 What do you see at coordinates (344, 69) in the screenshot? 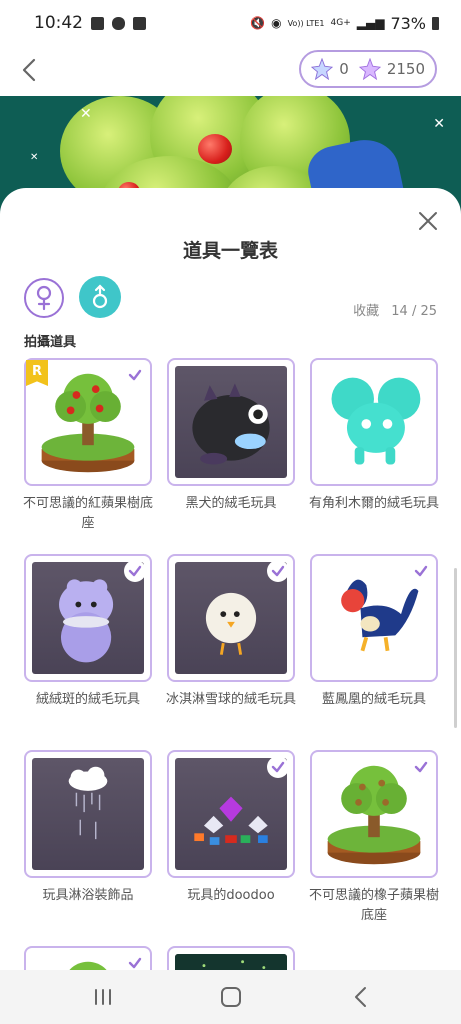
I see `gem-count: 0` at bounding box center [344, 69].